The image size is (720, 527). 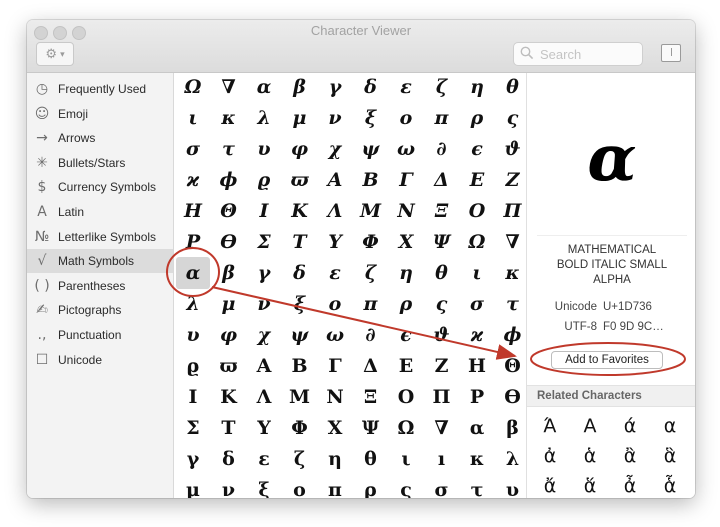 What do you see at coordinates (630, 426) in the screenshot?
I see `related-character: ά` at bounding box center [630, 426].